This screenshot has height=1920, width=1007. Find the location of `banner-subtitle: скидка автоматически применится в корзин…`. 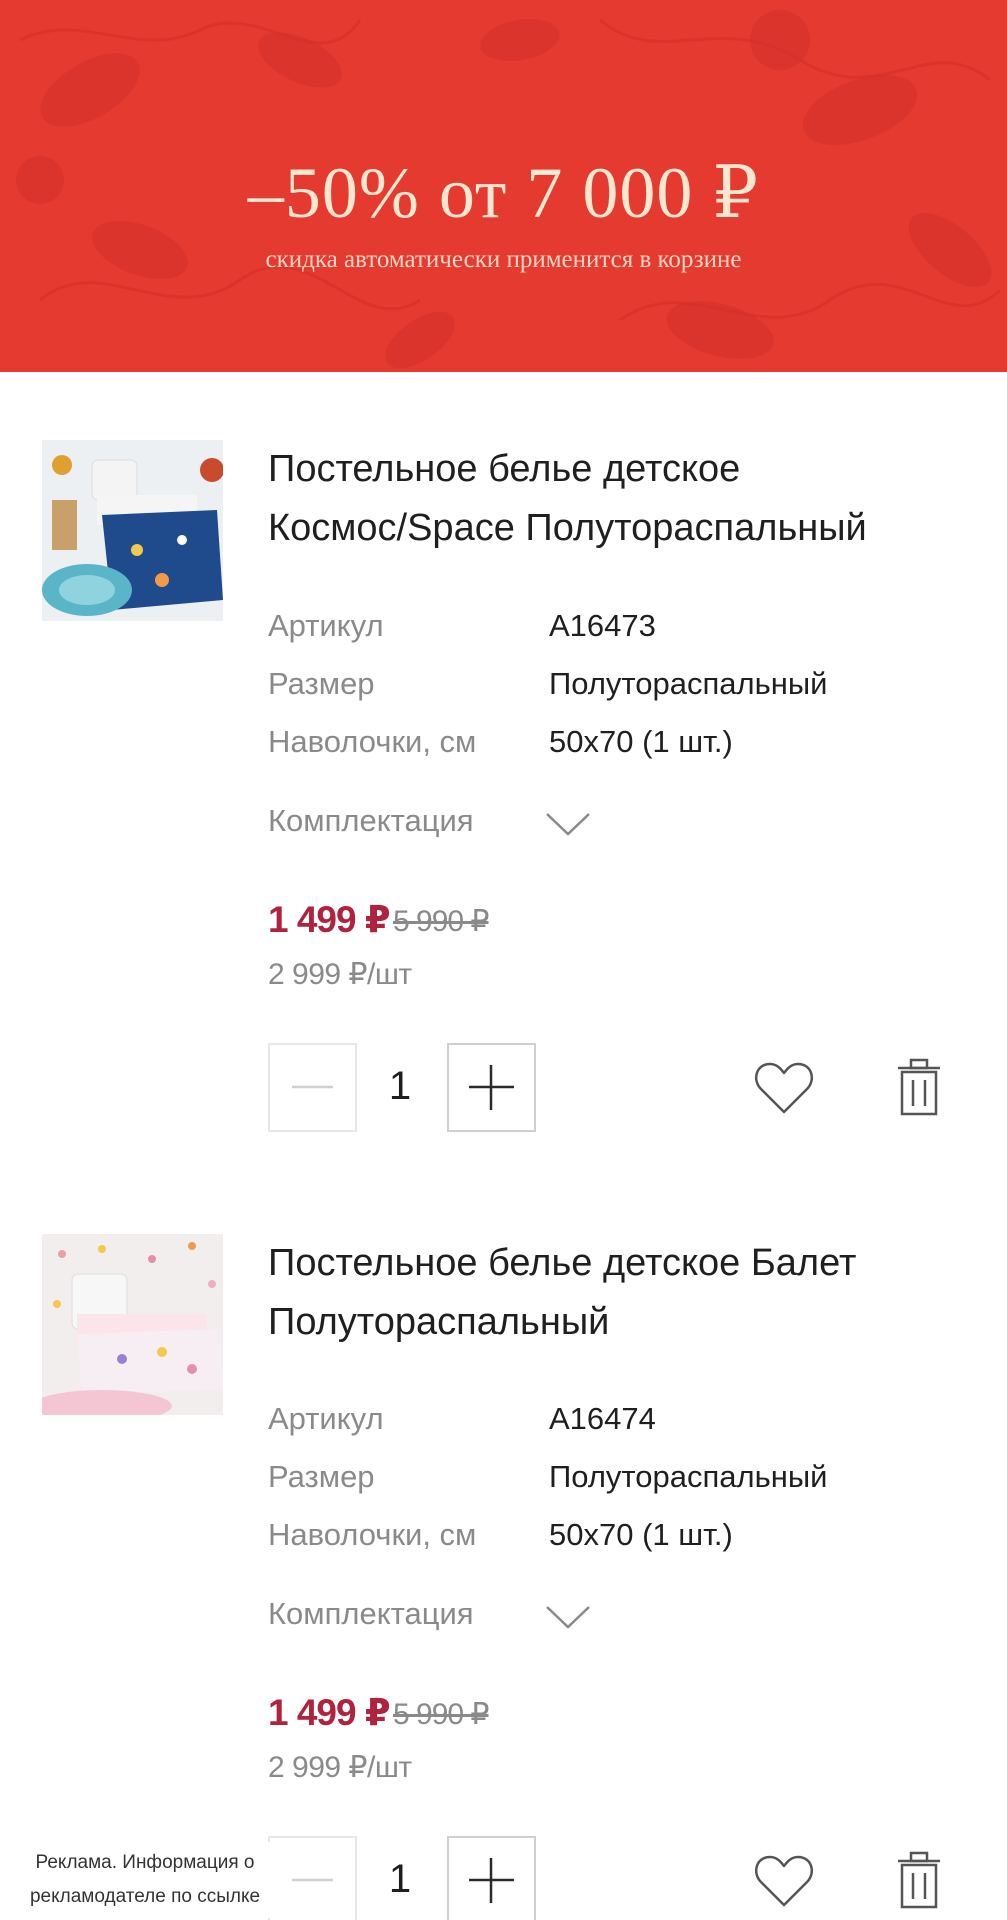

banner-subtitle: скидка автоматически применится в корзин… is located at coordinates (503, 259).